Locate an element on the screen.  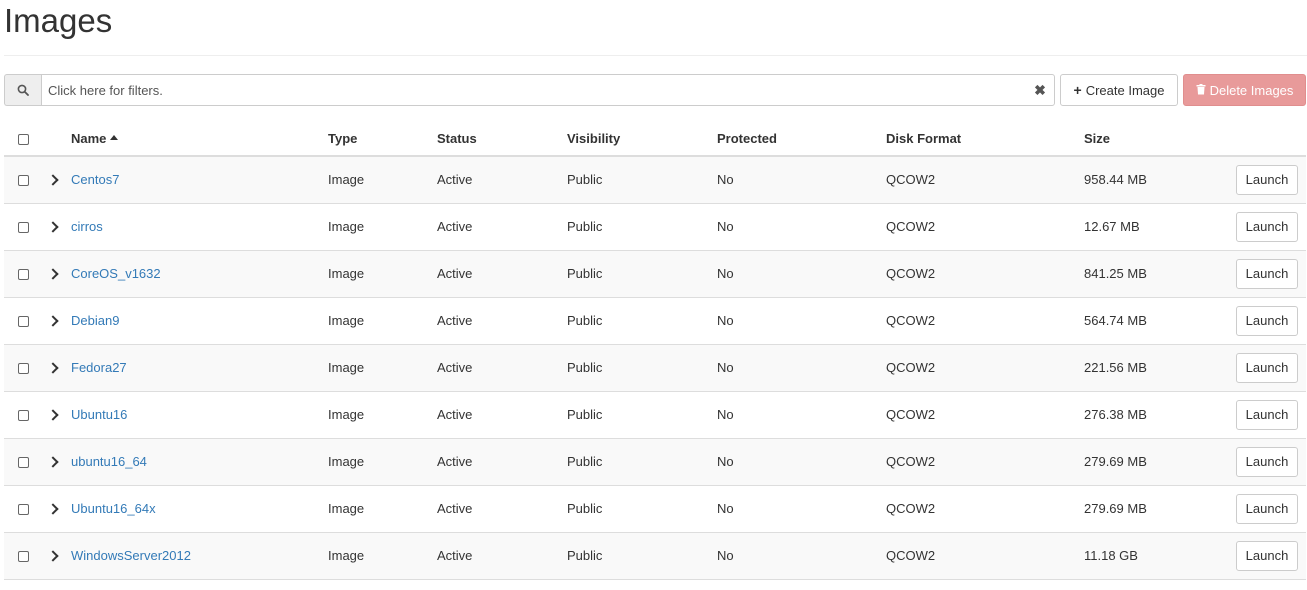
column-header-size: Size is located at coordinates (1154, 139).